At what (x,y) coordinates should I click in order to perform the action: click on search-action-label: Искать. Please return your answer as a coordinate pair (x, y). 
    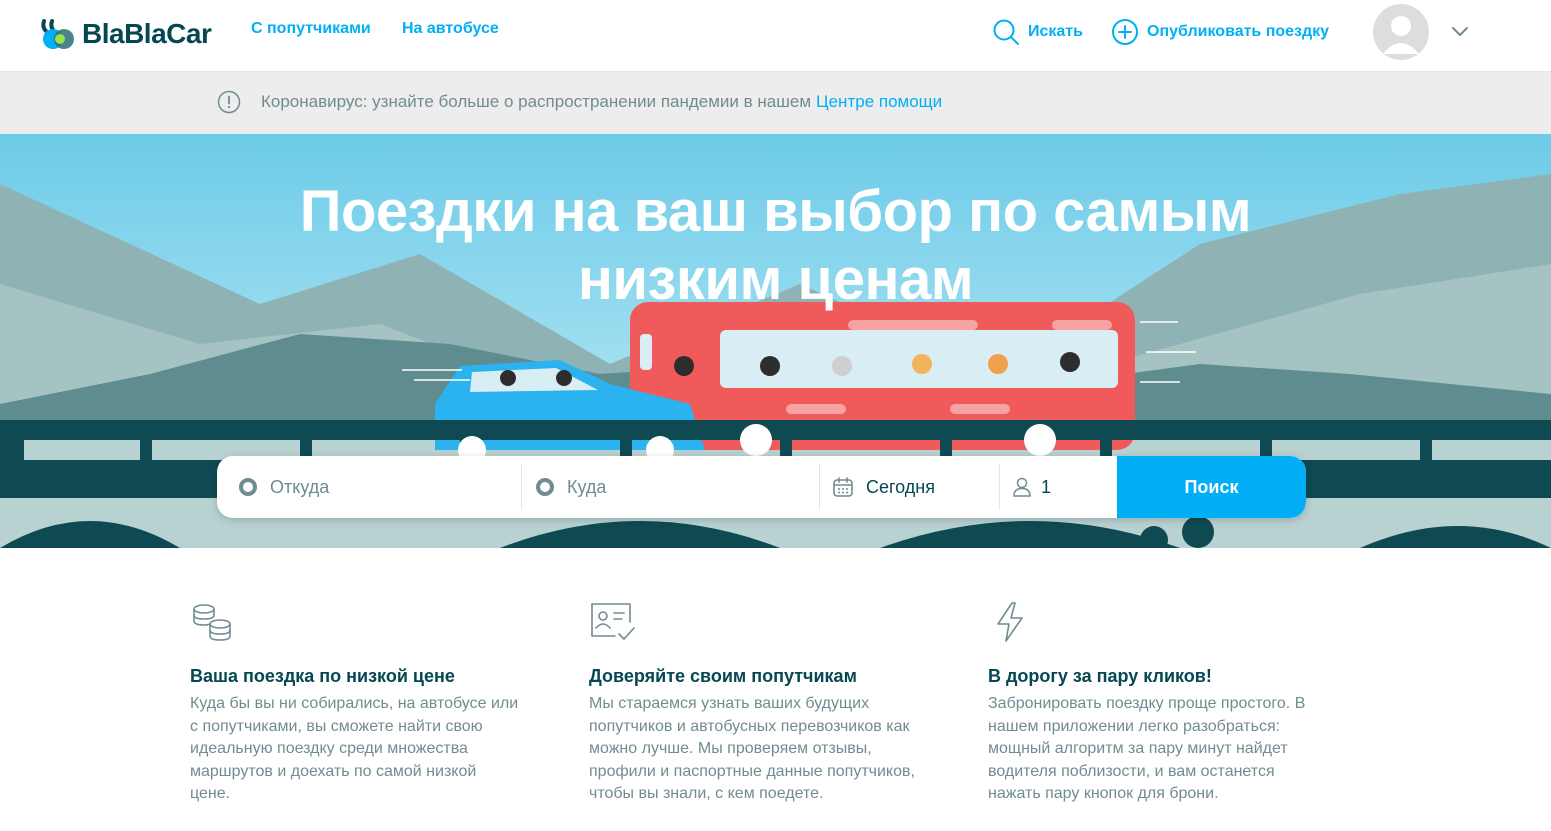
    Looking at the image, I should click on (1055, 31).